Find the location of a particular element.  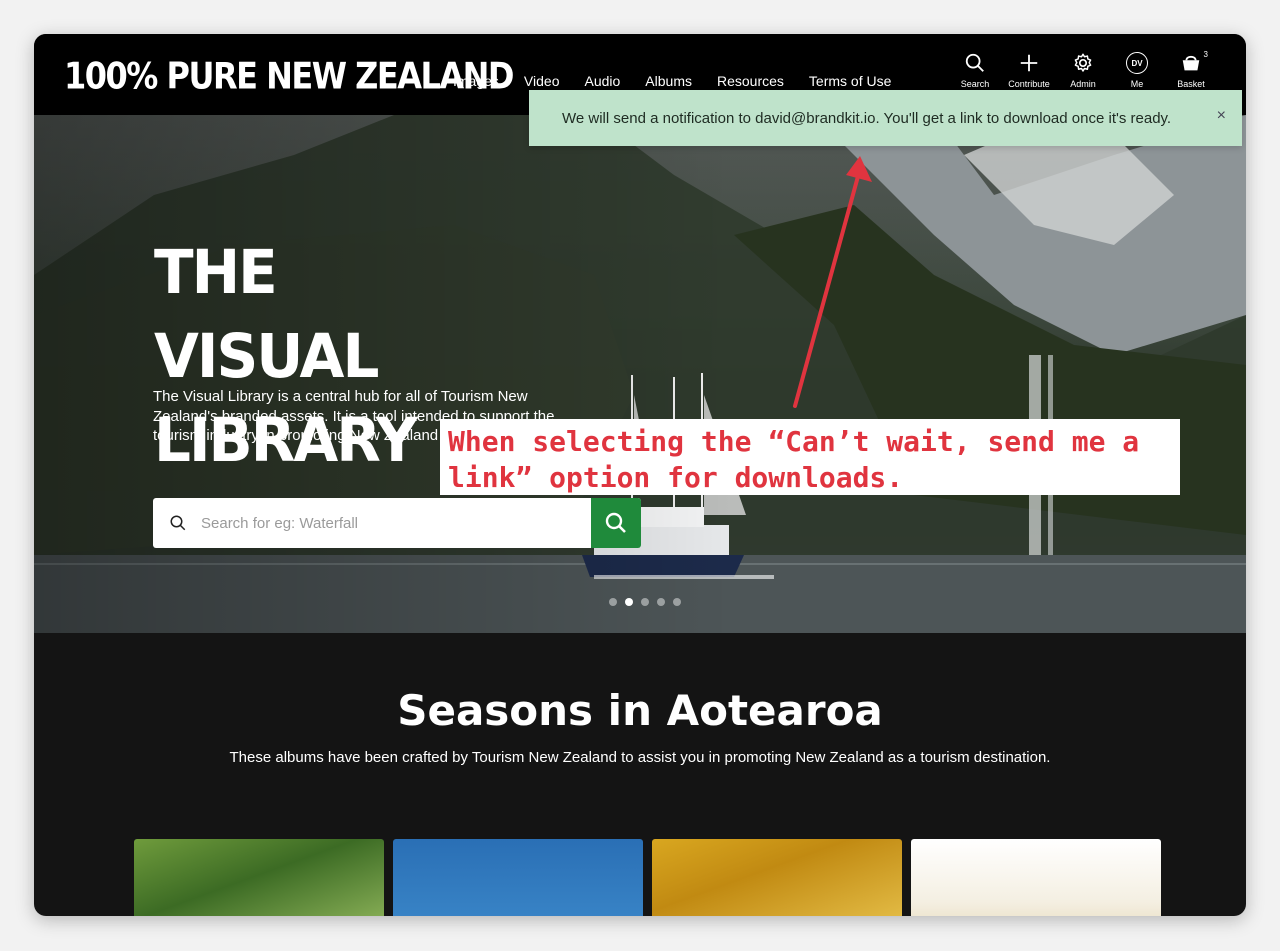

seasons-title: Seasons in Aotearoa is located at coordinates (640, 710).